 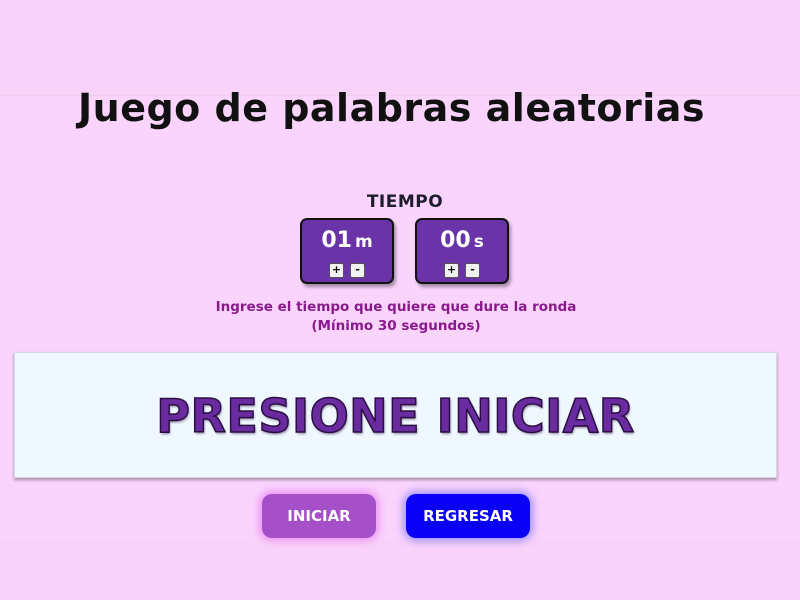 What do you see at coordinates (455, 240) in the screenshot?
I see `seconds-value: 00` at bounding box center [455, 240].